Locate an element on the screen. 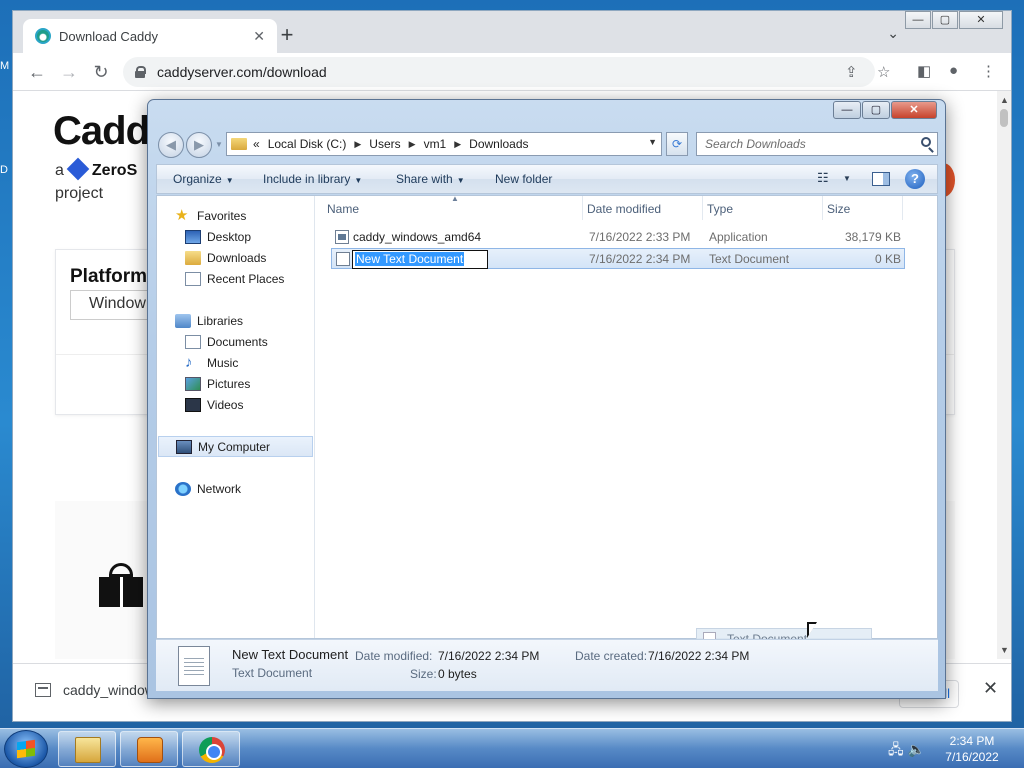  caddy-favicon-icon is located at coordinates (43, 36).